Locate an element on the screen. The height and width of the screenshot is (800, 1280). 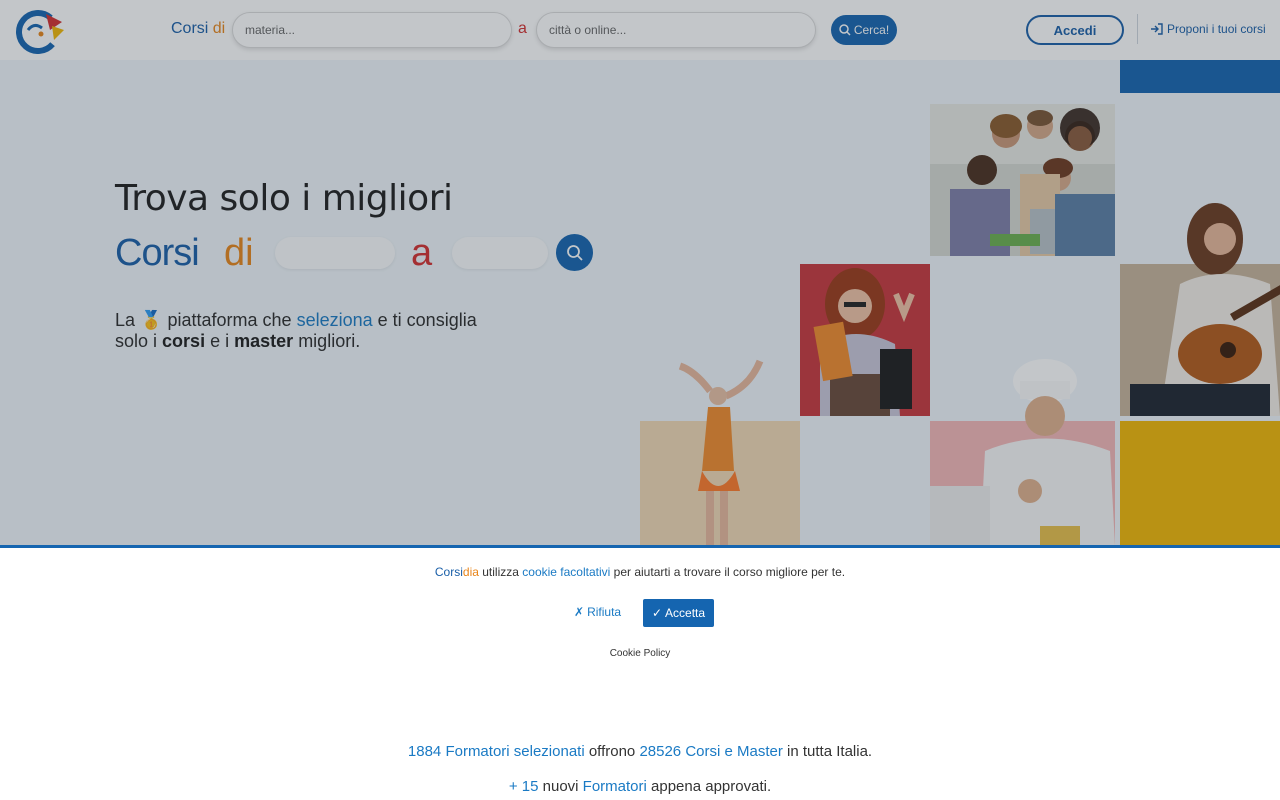
chef-photo is located at coordinates (1022, 452).